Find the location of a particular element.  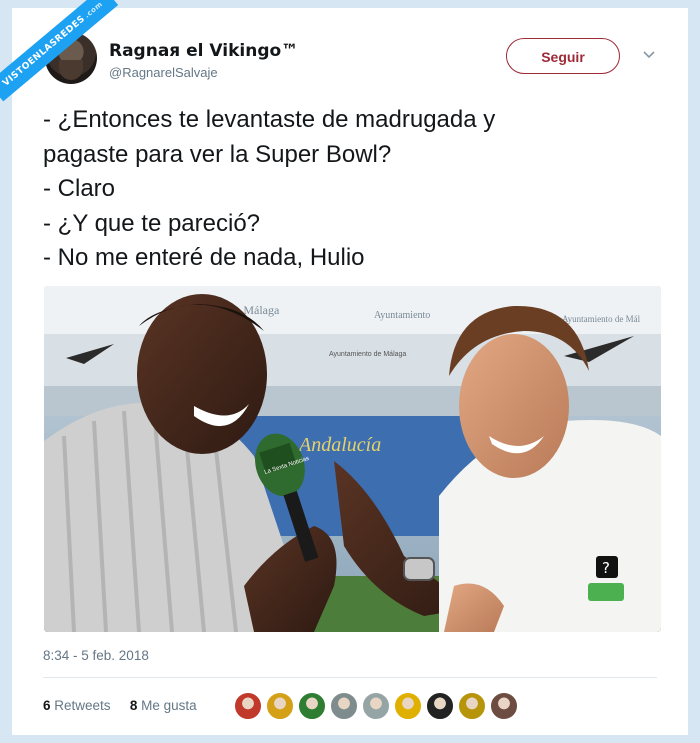

retweets-stat: 6 Retweets is located at coordinates (79, 705).